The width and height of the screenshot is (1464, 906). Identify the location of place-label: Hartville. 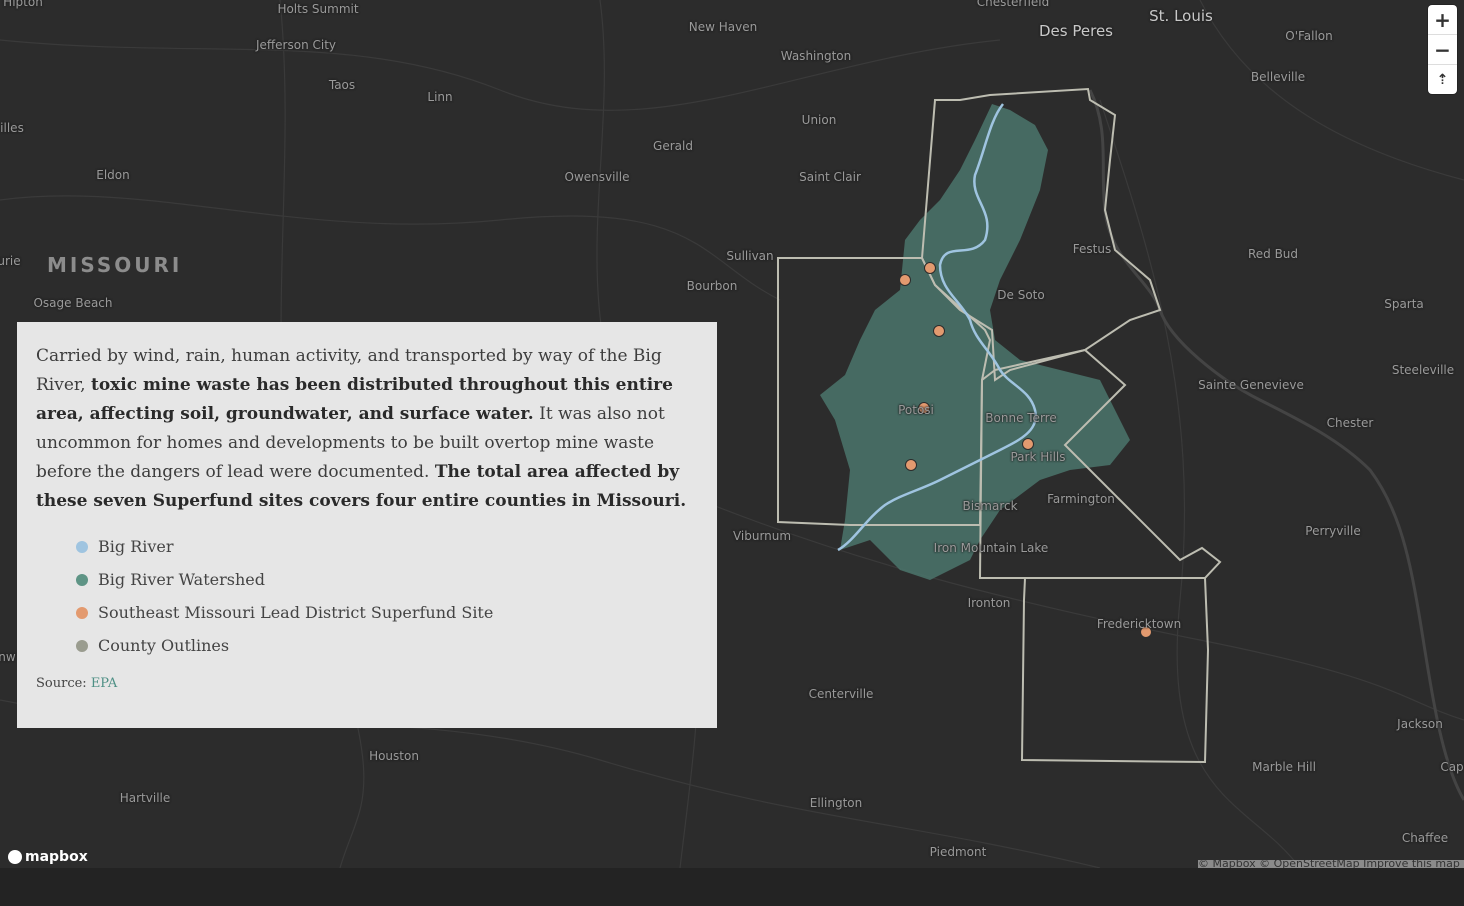
(145, 798).